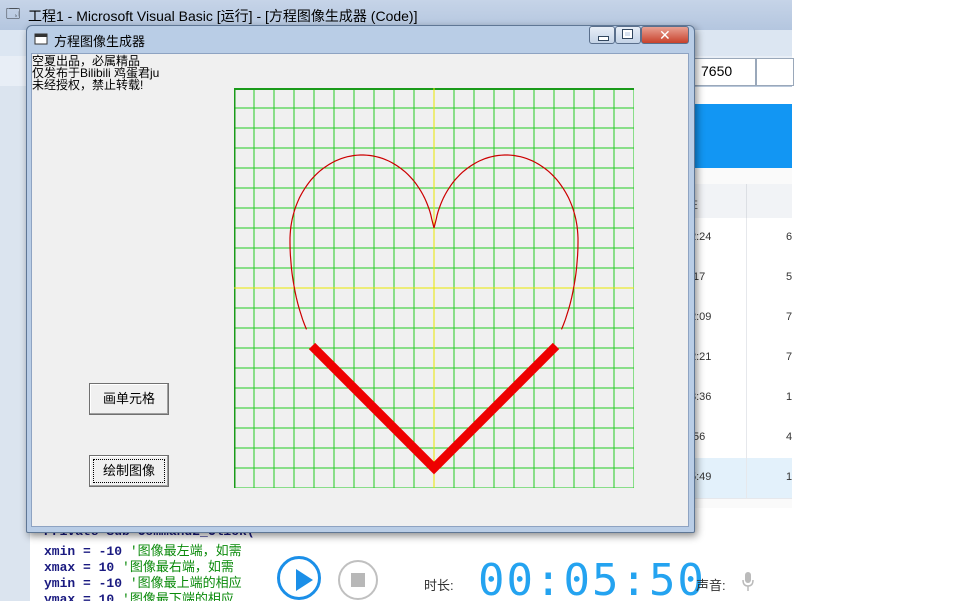 The image size is (962, 606). I want to click on stop-icon, so click(358, 580).